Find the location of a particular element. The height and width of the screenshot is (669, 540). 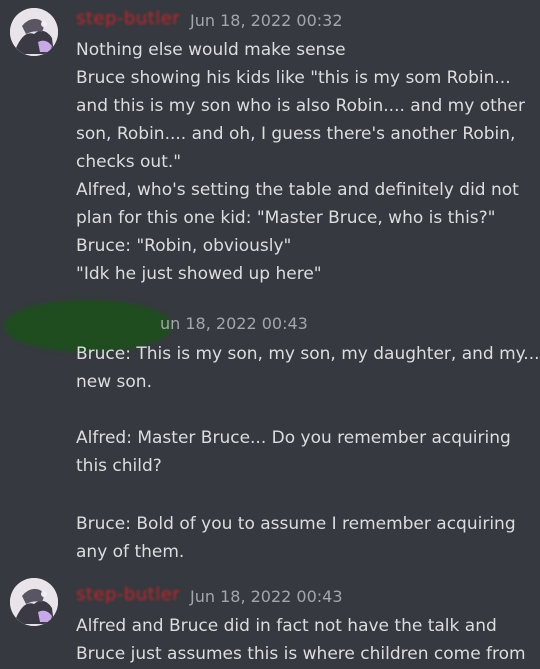

message-line: any of them. is located at coordinates (130, 552).